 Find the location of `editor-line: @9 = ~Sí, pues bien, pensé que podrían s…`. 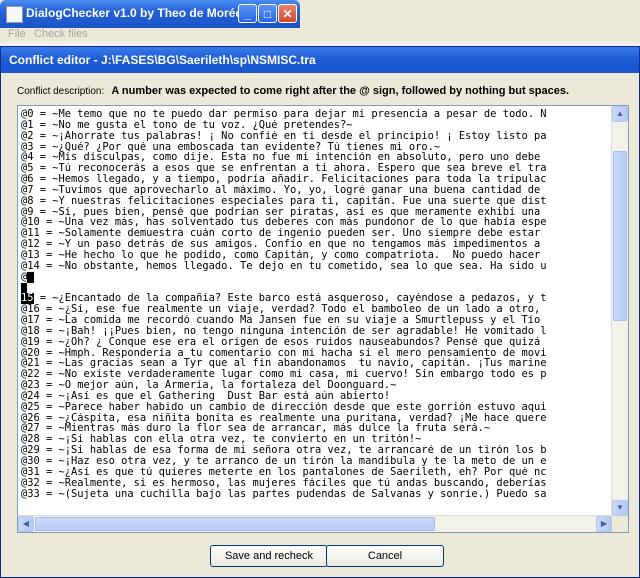

editor-line: @9 = ~Sí, pues bien, pensé que podrían s… is located at coordinates (281, 212).